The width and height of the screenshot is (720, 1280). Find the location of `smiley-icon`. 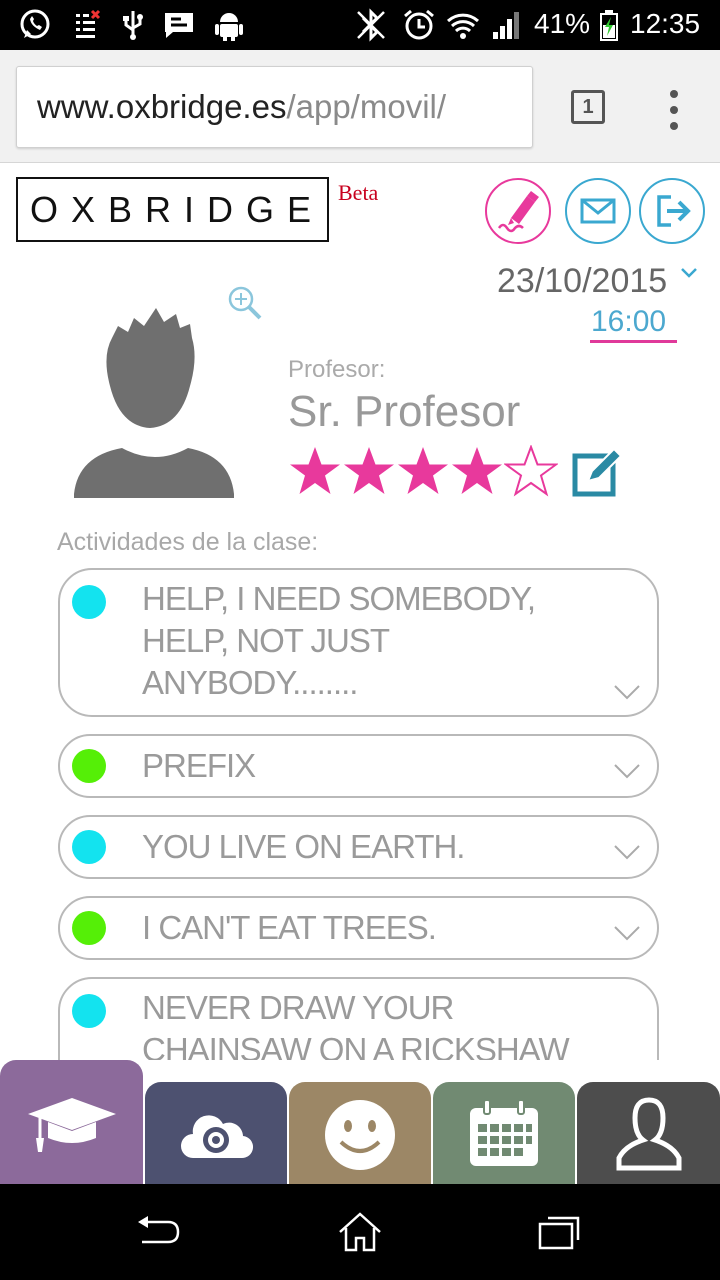

smiley-icon is located at coordinates (360, 1135).